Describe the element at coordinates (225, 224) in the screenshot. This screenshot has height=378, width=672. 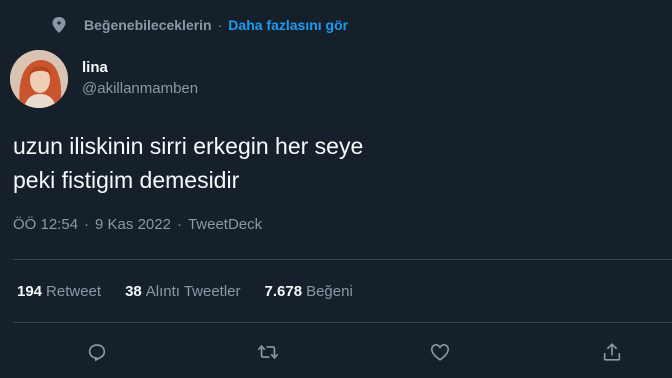
I see `tweet-source: TweetDeck` at that location.